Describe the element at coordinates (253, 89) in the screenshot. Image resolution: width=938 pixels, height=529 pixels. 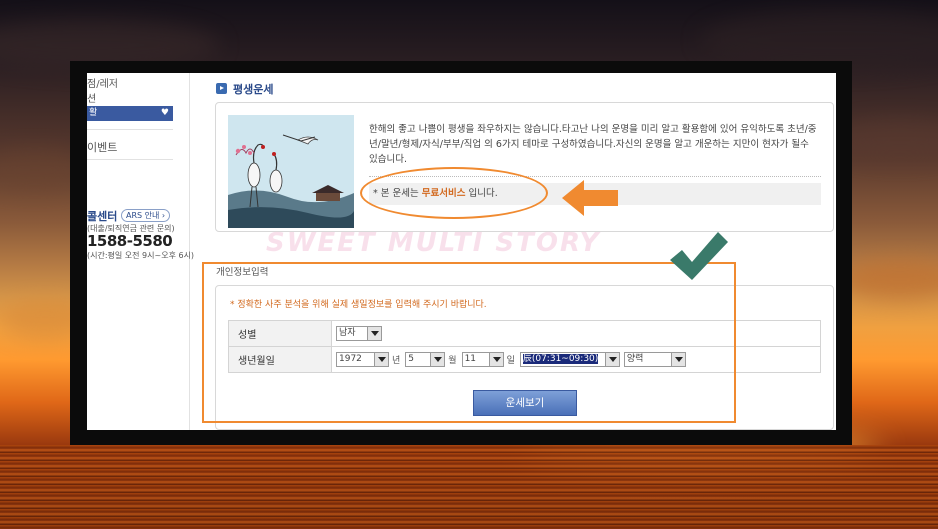
I see `page-title: 평생운세` at that location.